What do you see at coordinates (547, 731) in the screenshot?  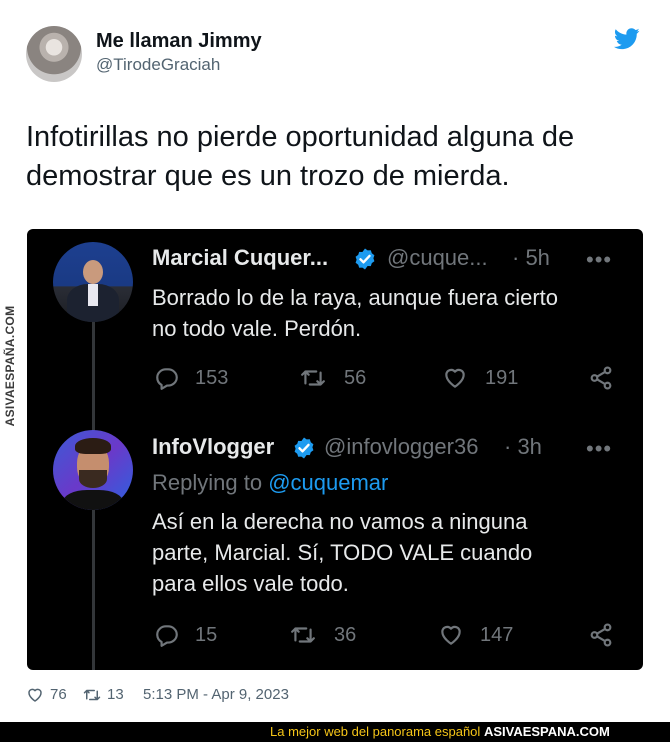 I see `banner-brand: ASIVAESPANA.COM` at bounding box center [547, 731].